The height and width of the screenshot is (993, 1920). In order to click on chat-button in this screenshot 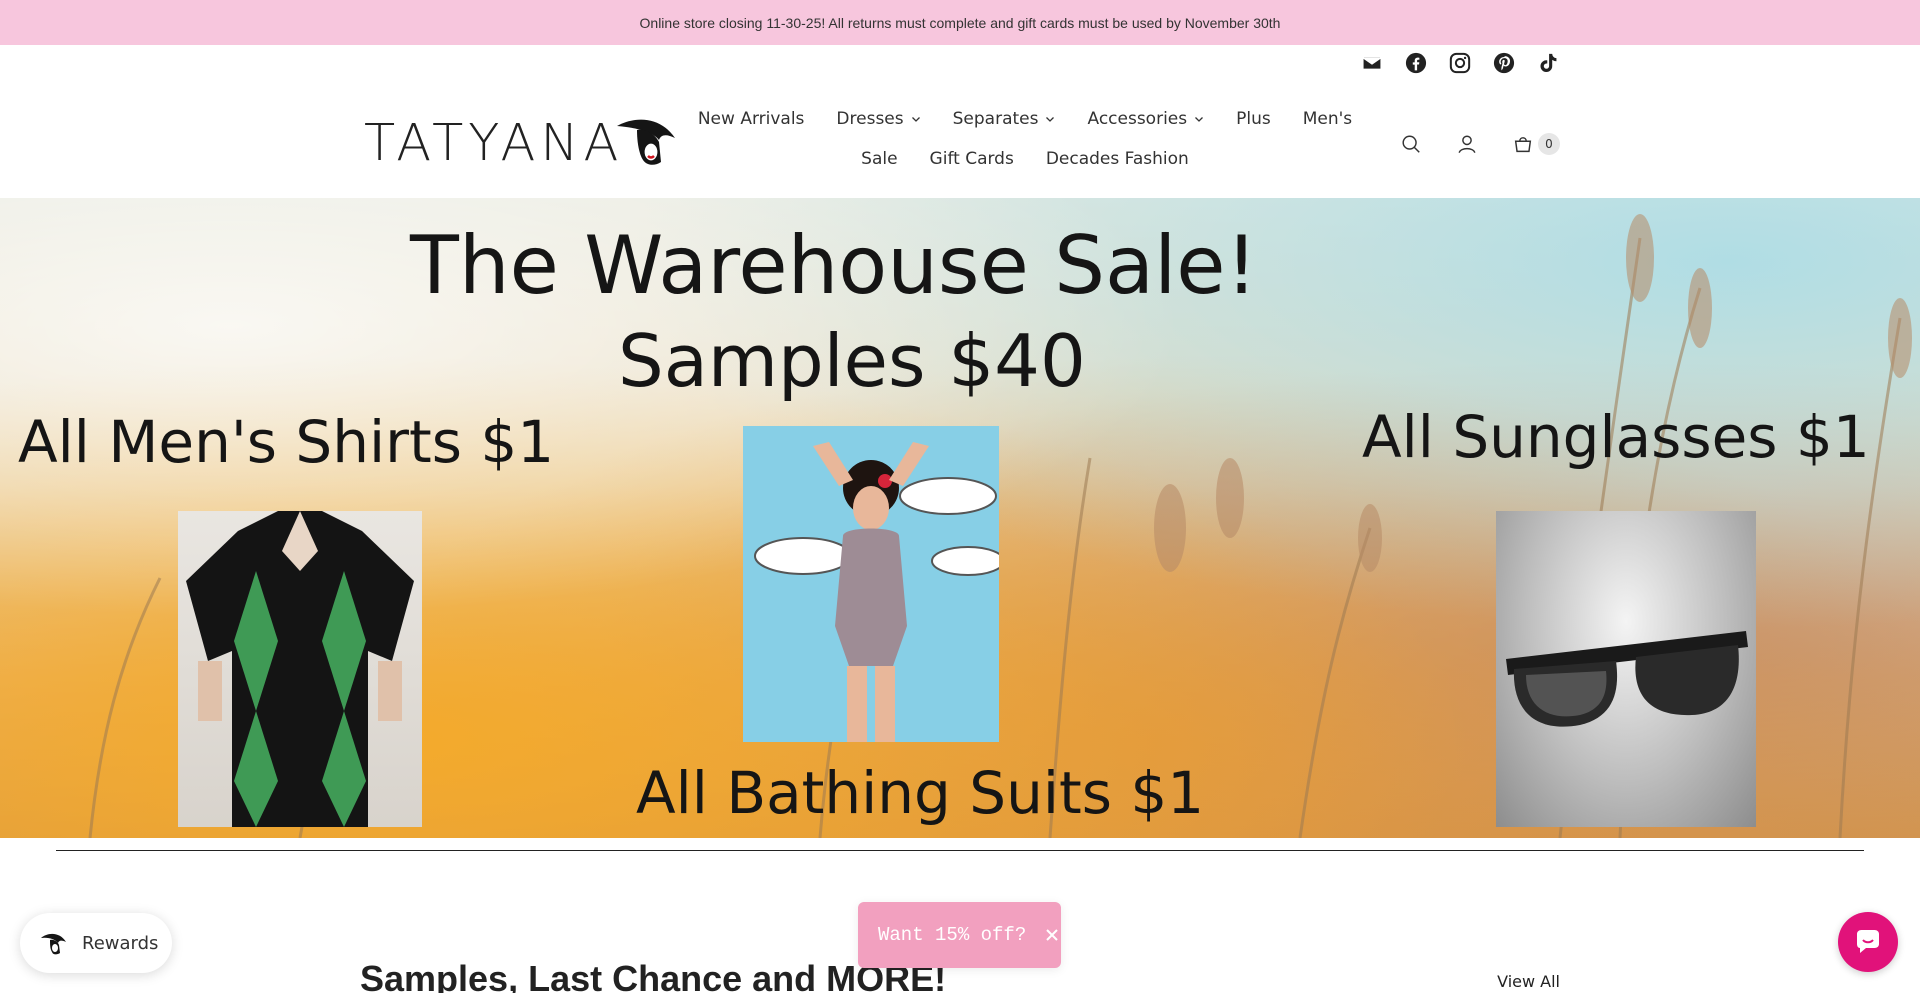, I will do `click(1868, 942)`.